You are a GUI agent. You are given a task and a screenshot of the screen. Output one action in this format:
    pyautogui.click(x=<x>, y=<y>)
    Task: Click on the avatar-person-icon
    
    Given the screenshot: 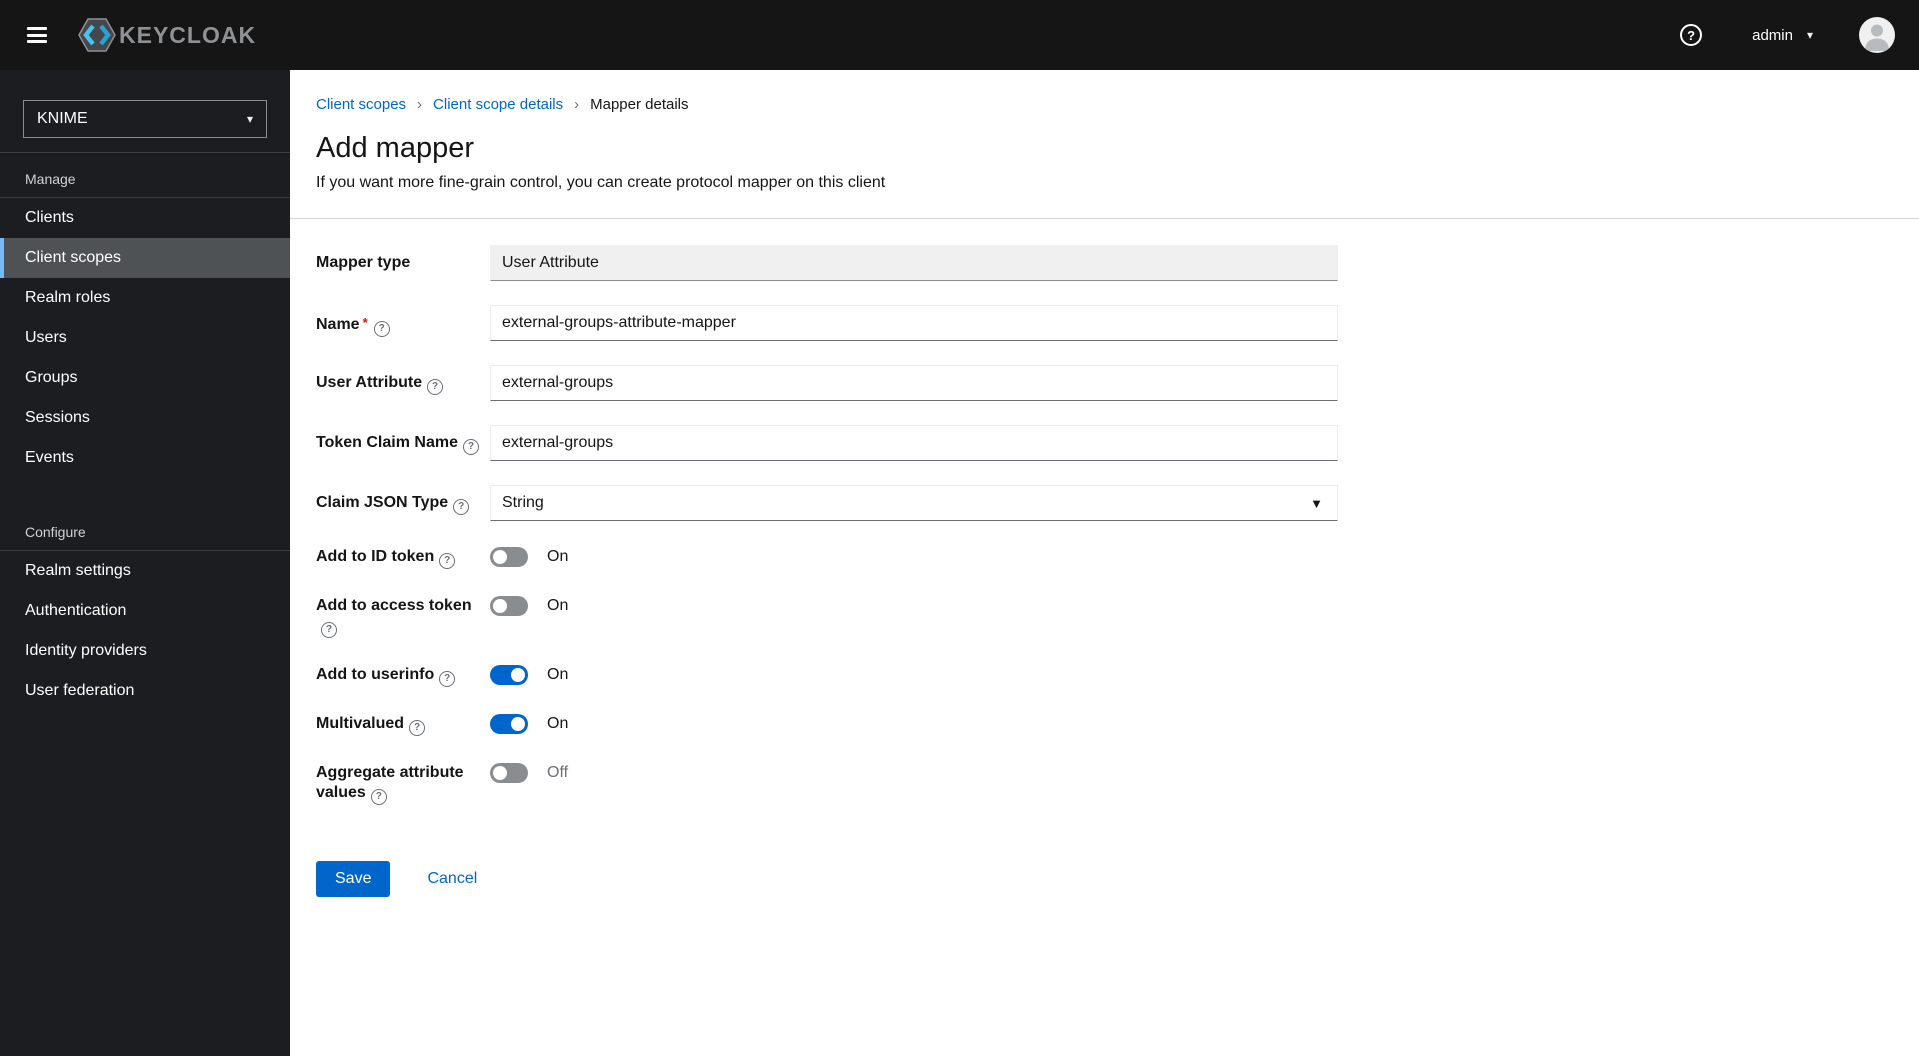 What is the action you would take?
    pyautogui.click(x=1877, y=37)
    